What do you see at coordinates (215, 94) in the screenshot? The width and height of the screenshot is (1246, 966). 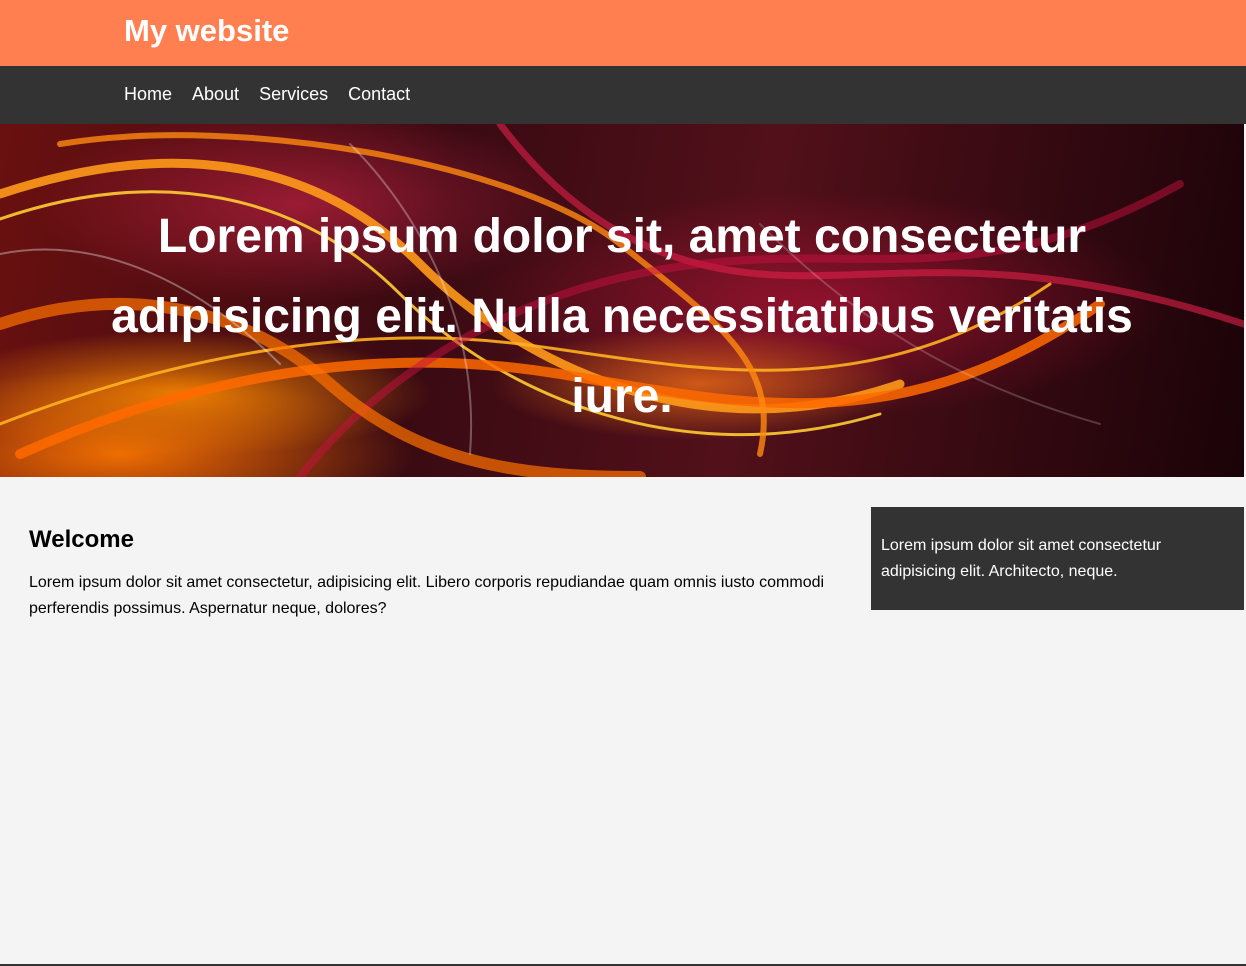 I see `nav-link-about: About` at bounding box center [215, 94].